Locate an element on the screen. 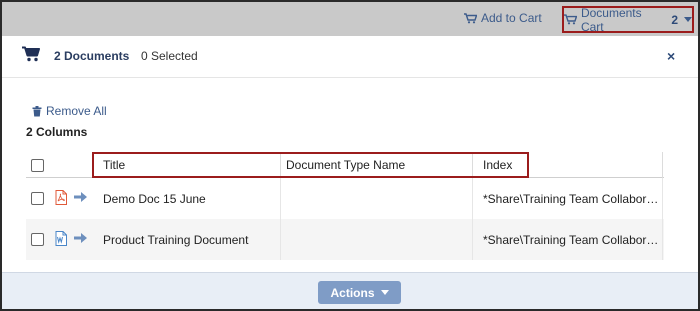 This screenshot has width=700, height=311. selected-count: 0 Selected is located at coordinates (169, 56).